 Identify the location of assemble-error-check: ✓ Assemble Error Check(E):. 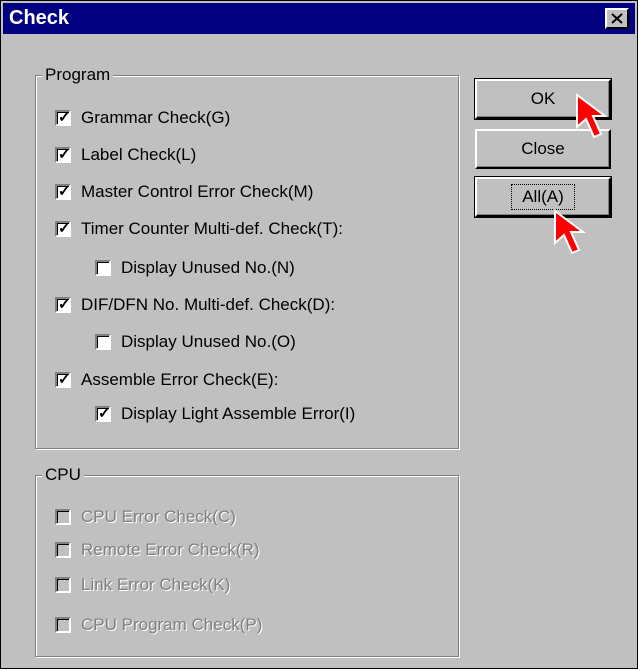
(166, 380).